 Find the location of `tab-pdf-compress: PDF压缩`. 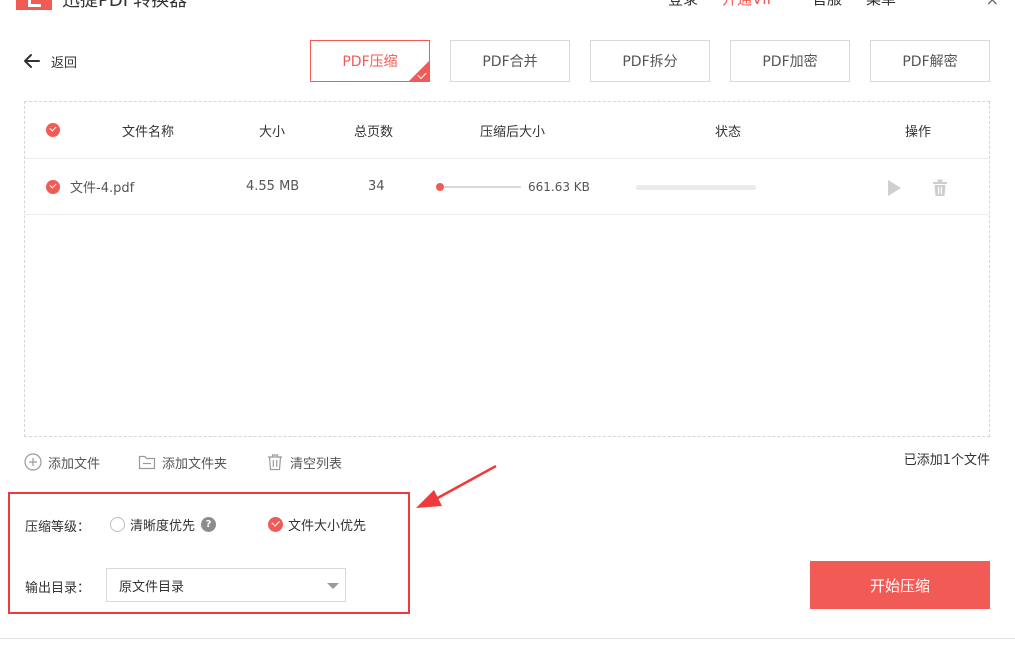

tab-pdf-compress: PDF压缩 is located at coordinates (370, 61).